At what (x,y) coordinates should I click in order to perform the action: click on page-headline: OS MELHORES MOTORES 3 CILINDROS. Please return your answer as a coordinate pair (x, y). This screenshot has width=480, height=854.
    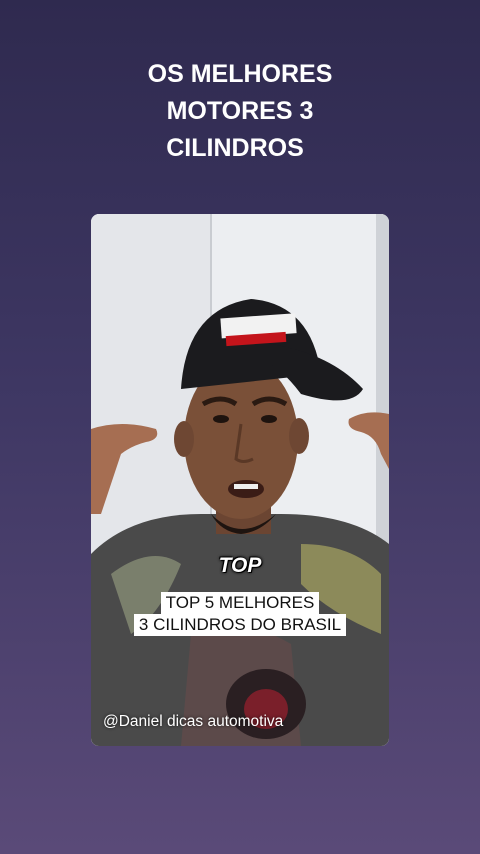
    Looking at the image, I should click on (240, 111).